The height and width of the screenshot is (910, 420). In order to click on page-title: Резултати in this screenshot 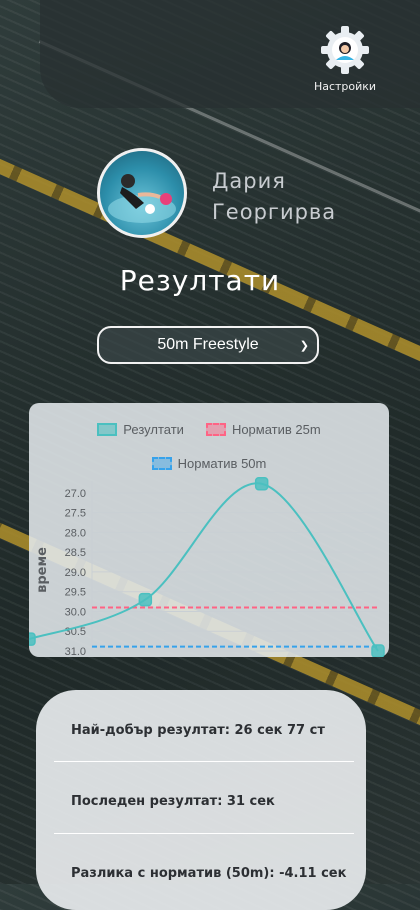, I will do `click(200, 280)`.